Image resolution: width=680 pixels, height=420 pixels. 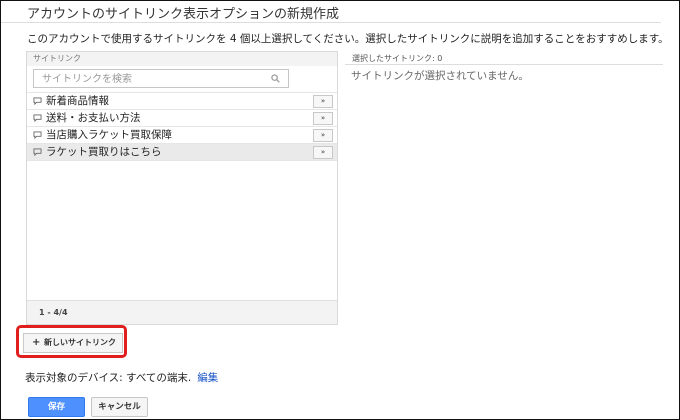 I want to click on sitelink-row: 新着商品情報 », so click(x=182, y=100).